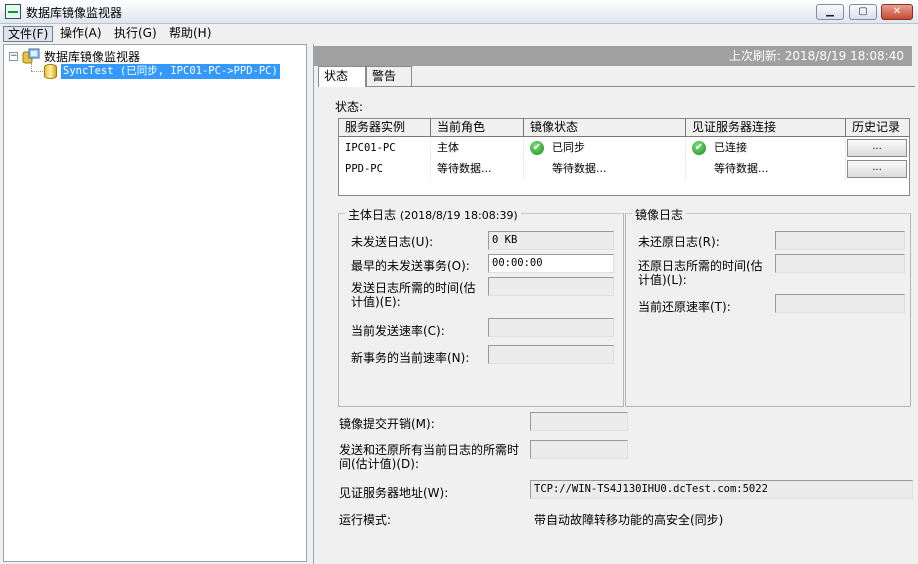 This screenshot has height=564, width=918. I want to click on table-row-2-instance: PPD-PC, so click(385, 169).